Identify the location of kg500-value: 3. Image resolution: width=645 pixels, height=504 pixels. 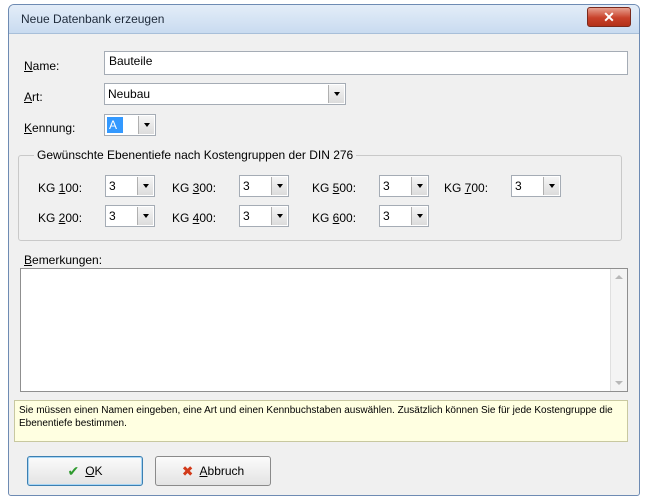
(386, 186).